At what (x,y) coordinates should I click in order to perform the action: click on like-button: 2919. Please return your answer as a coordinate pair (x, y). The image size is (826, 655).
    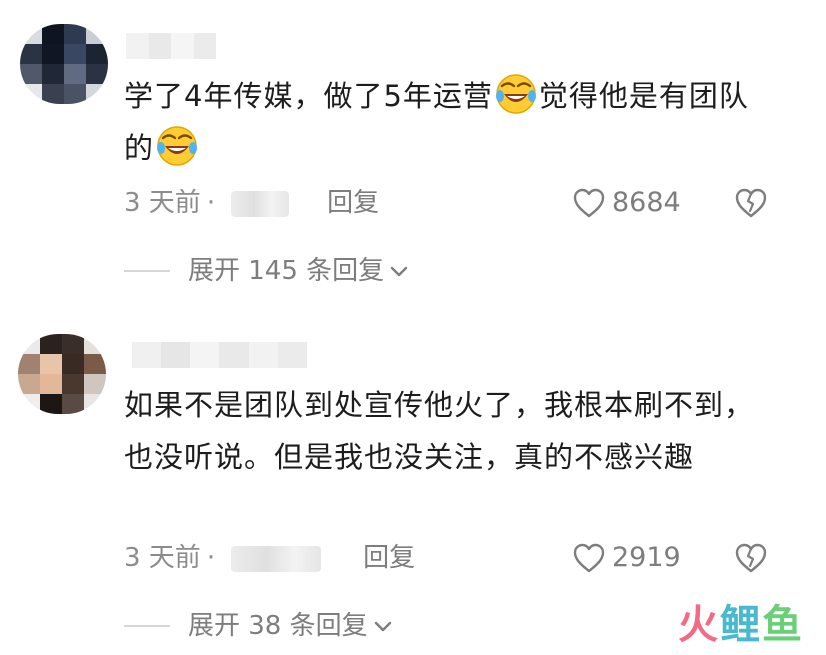
    Looking at the image, I should click on (626, 558).